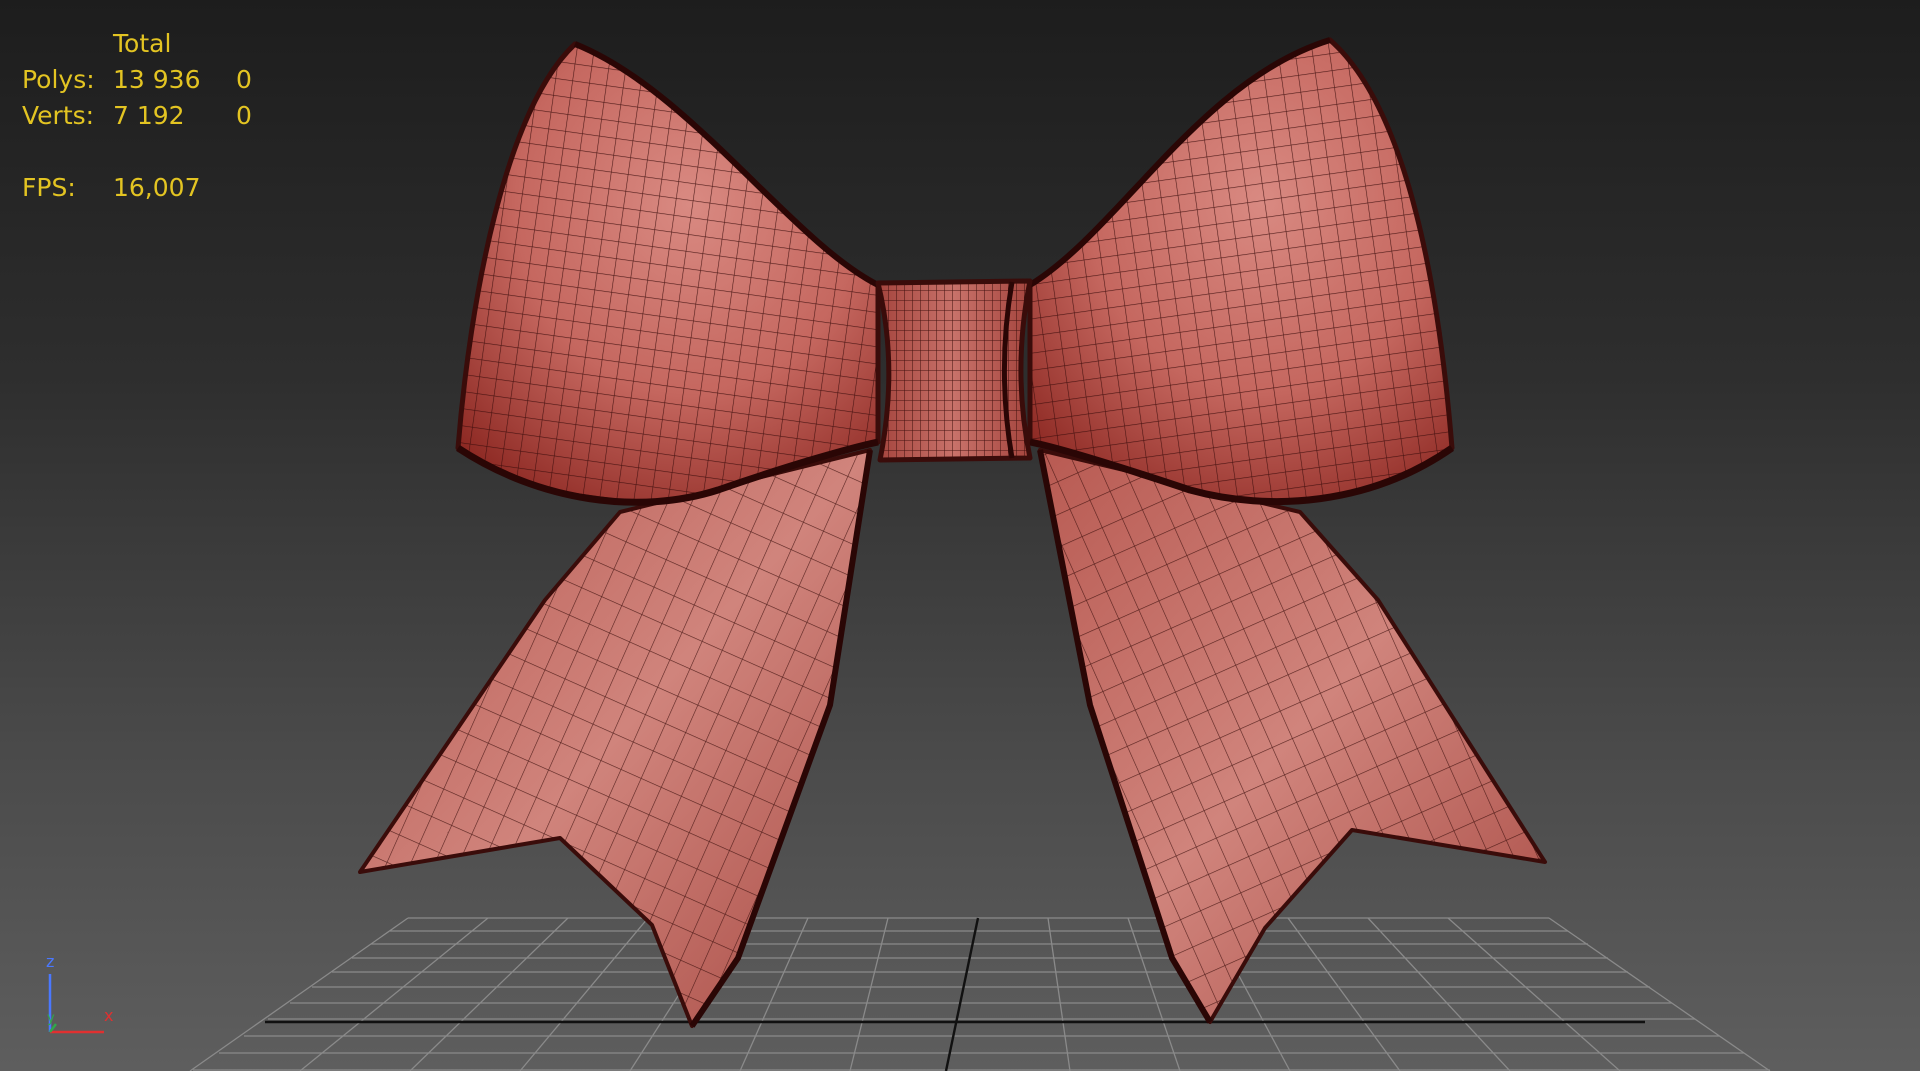 The width and height of the screenshot is (1920, 1071). What do you see at coordinates (58, 115) in the screenshot?
I see `verts-label: Verts:` at bounding box center [58, 115].